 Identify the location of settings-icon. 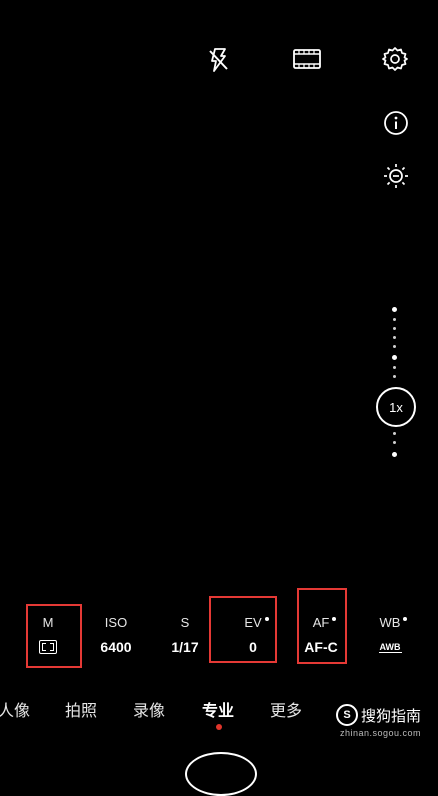
(395, 59).